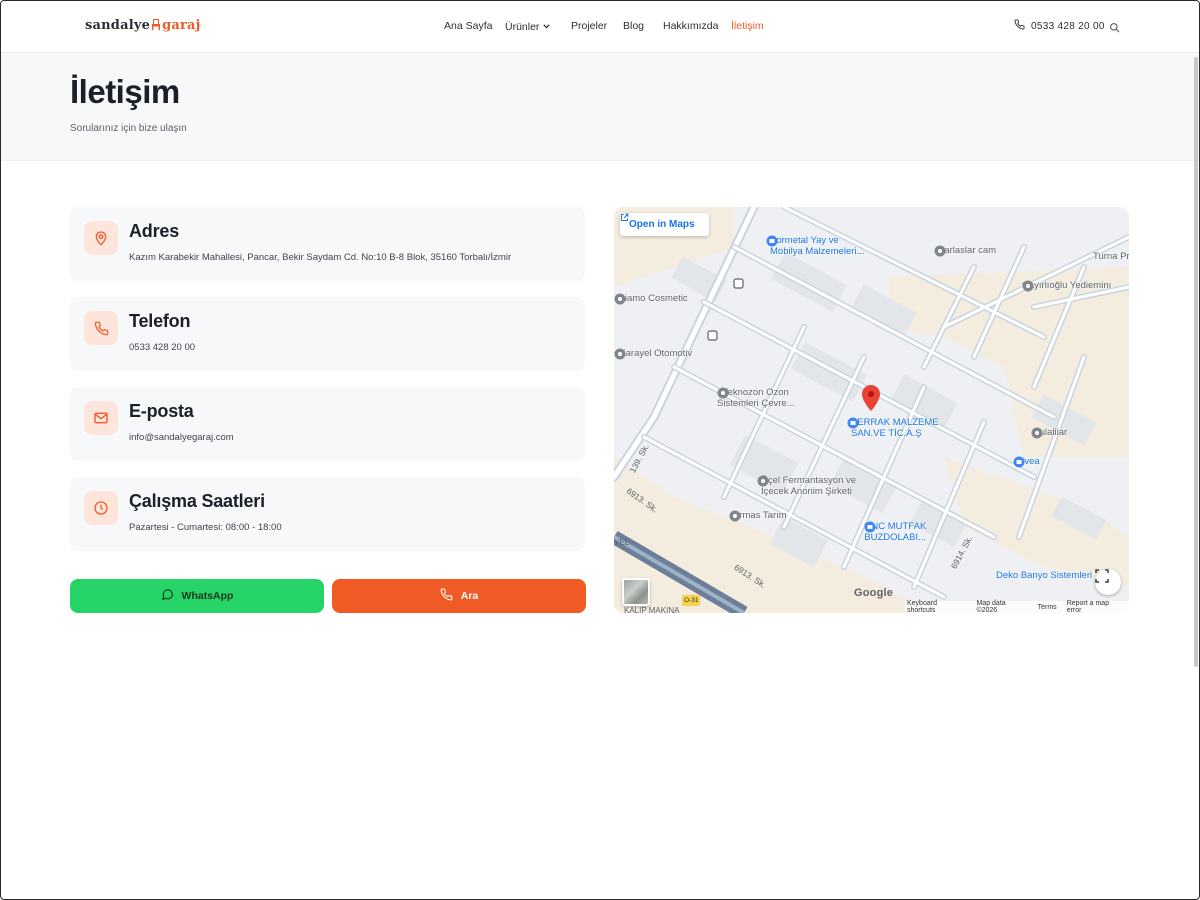 This screenshot has width=1200, height=900. Describe the element at coordinates (160, 321) in the screenshot. I see `phone-label: Telefon` at that location.